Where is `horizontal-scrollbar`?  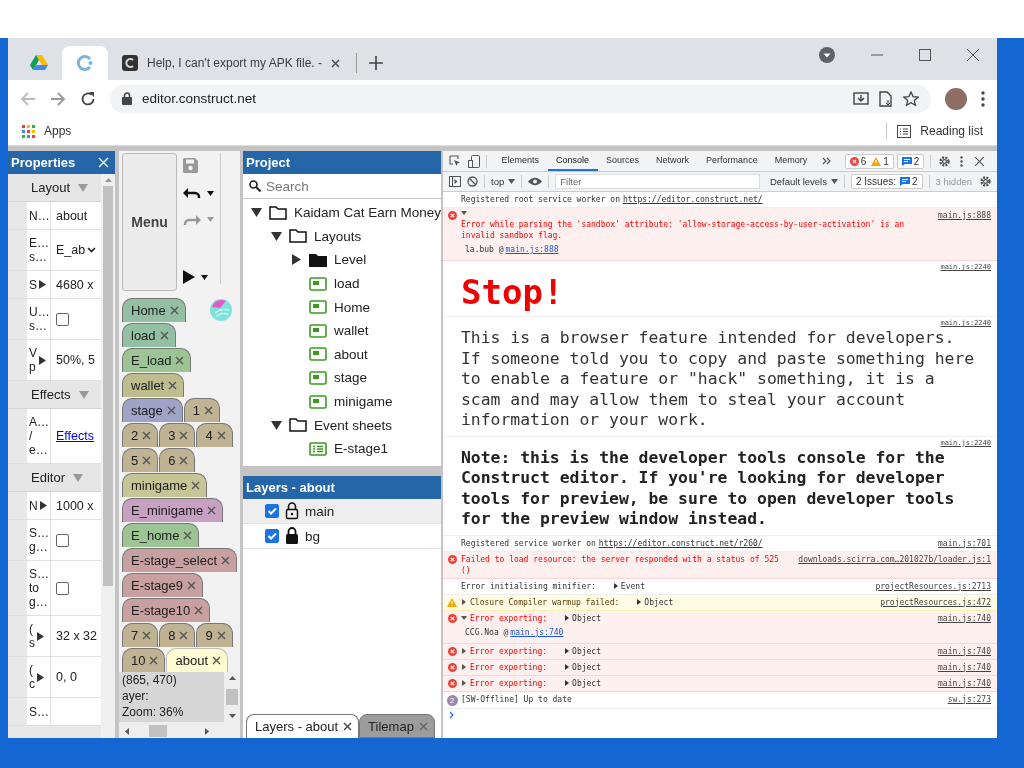 horizontal-scrollbar is located at coordinates (179, 730).